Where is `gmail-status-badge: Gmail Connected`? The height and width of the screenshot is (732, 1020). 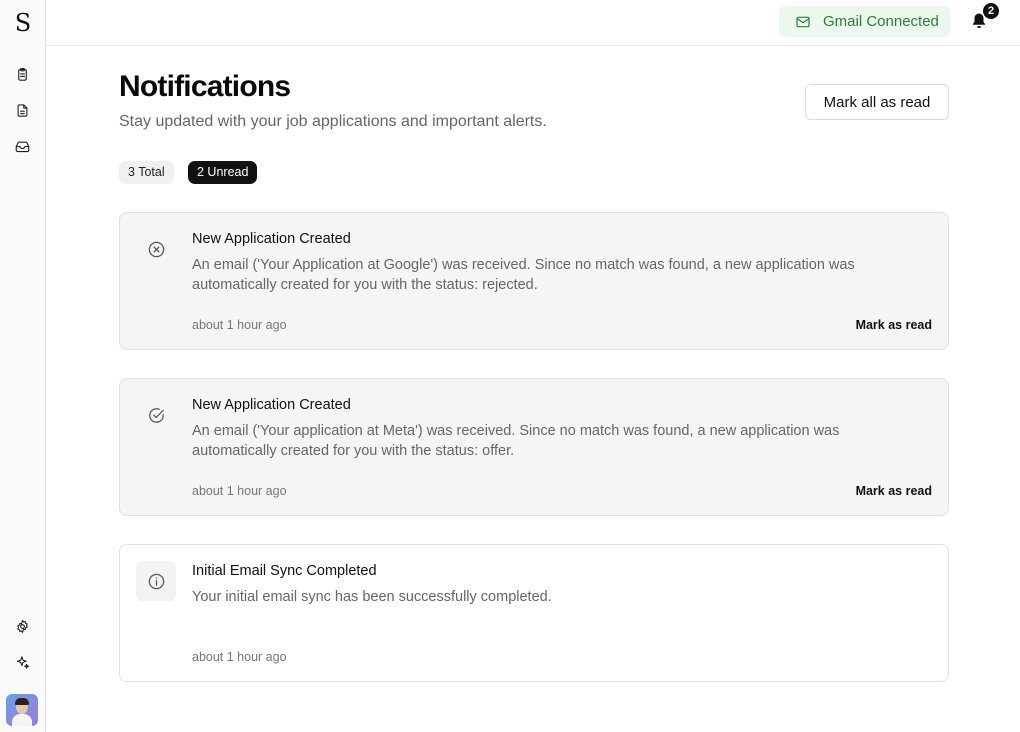 gmail-status-badge: Gmail Connected is located at coordinates (864, 21).